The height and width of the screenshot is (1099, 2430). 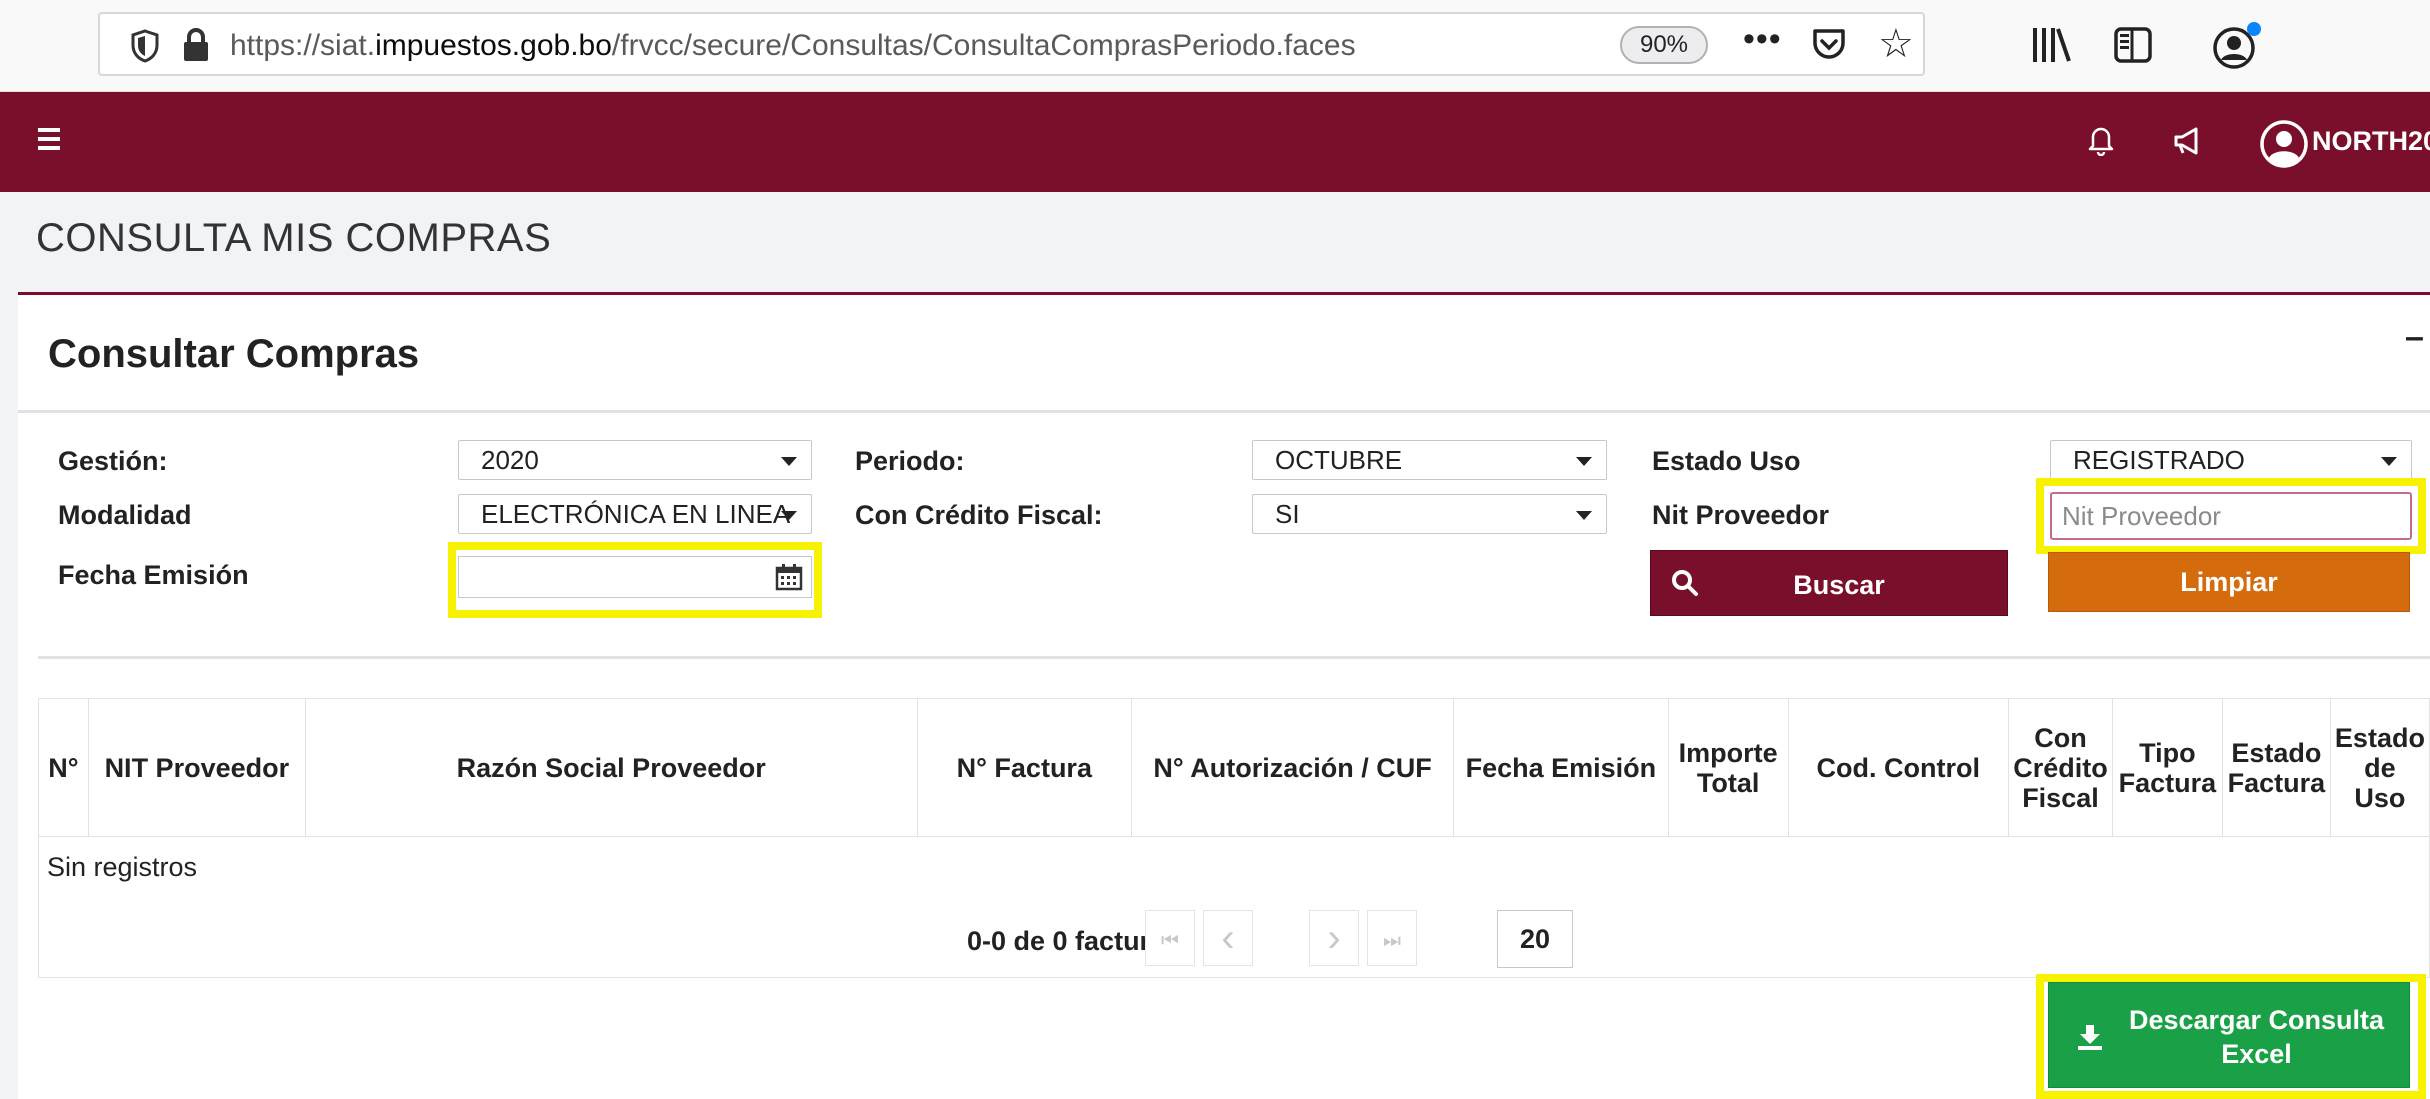 What do you see at coordinates (1726, 461) in the screenshot?
I see `estado-uso-label: Estado Uso` at bounding box center [1726, 461].